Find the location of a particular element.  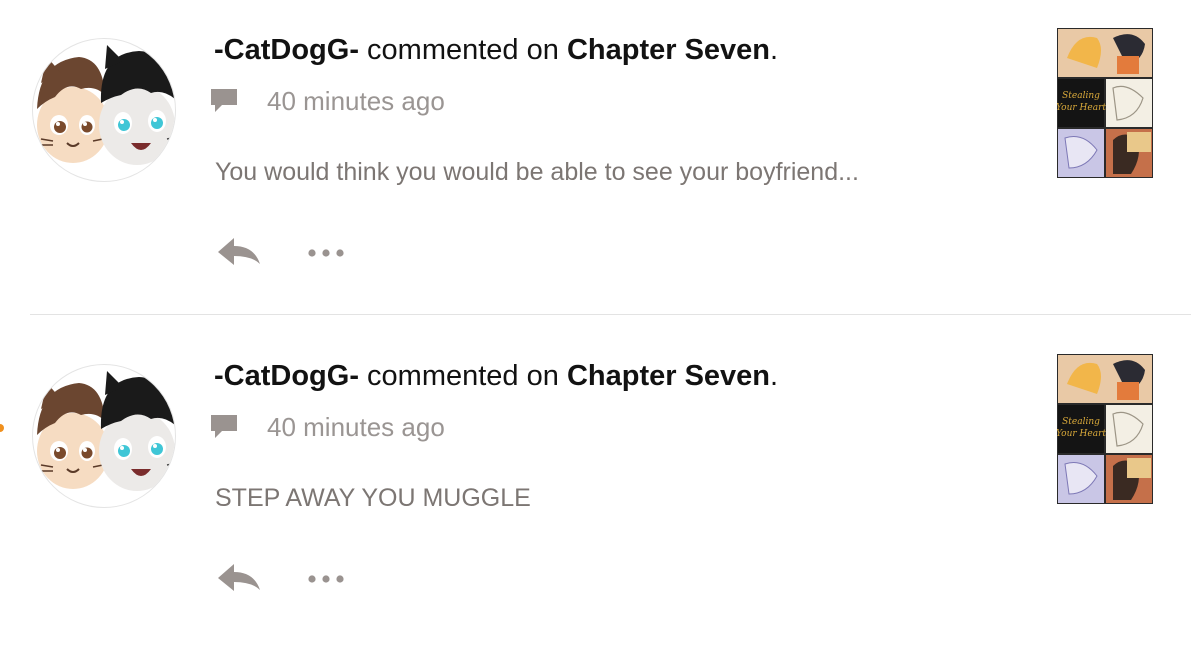

comment-body: STEP AWAY YOU MUGGLE is located at coordinates (373, 498).